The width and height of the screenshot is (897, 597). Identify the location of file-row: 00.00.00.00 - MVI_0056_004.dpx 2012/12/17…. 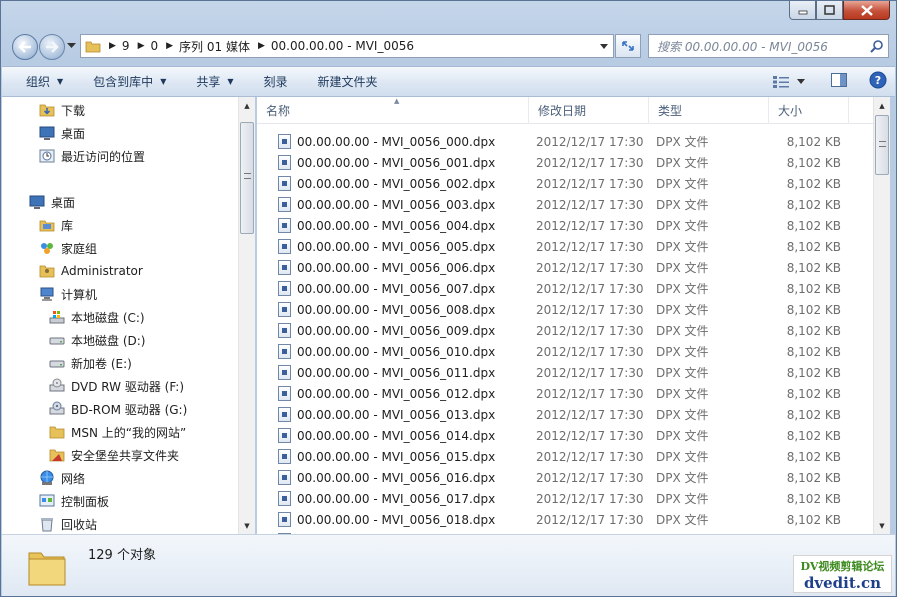
(565, 225).